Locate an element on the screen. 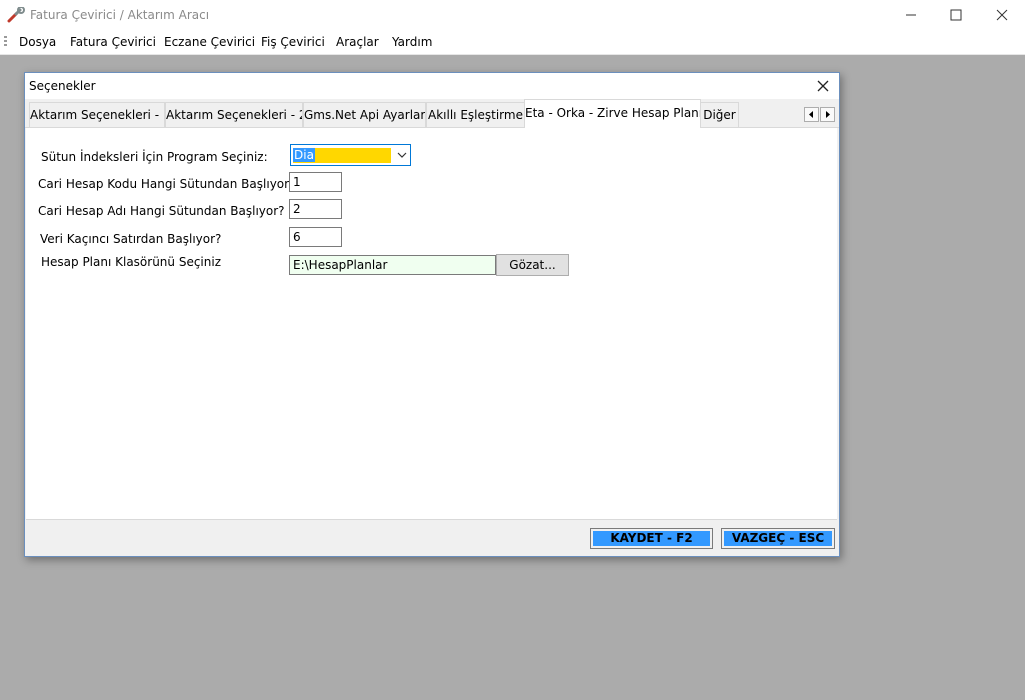  save-button: KAYDET - F2 is located at coordinates (651, 538).